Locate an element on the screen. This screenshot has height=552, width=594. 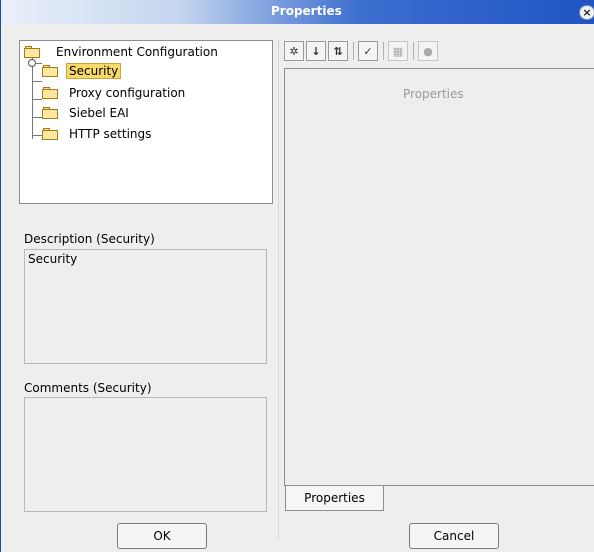
description-label: Description (Security) is located at coordinates (89, 239).